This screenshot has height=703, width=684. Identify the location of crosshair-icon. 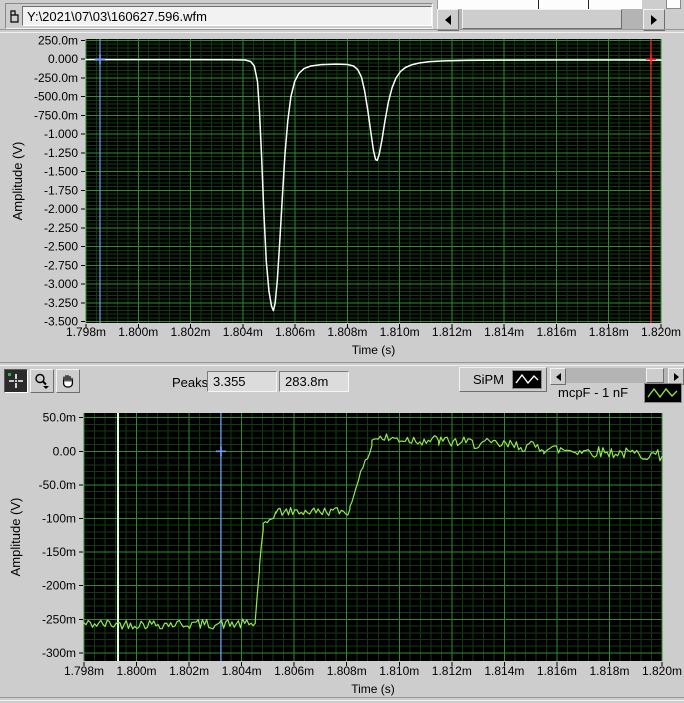
(15, 380).